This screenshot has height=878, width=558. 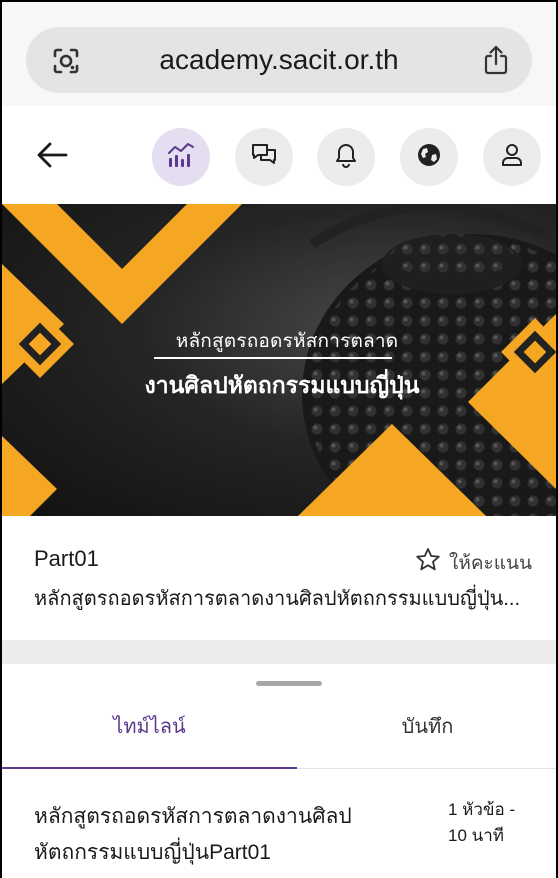 I want to click on rate-label: ให้คะแนน, so click(x=490, y=563).